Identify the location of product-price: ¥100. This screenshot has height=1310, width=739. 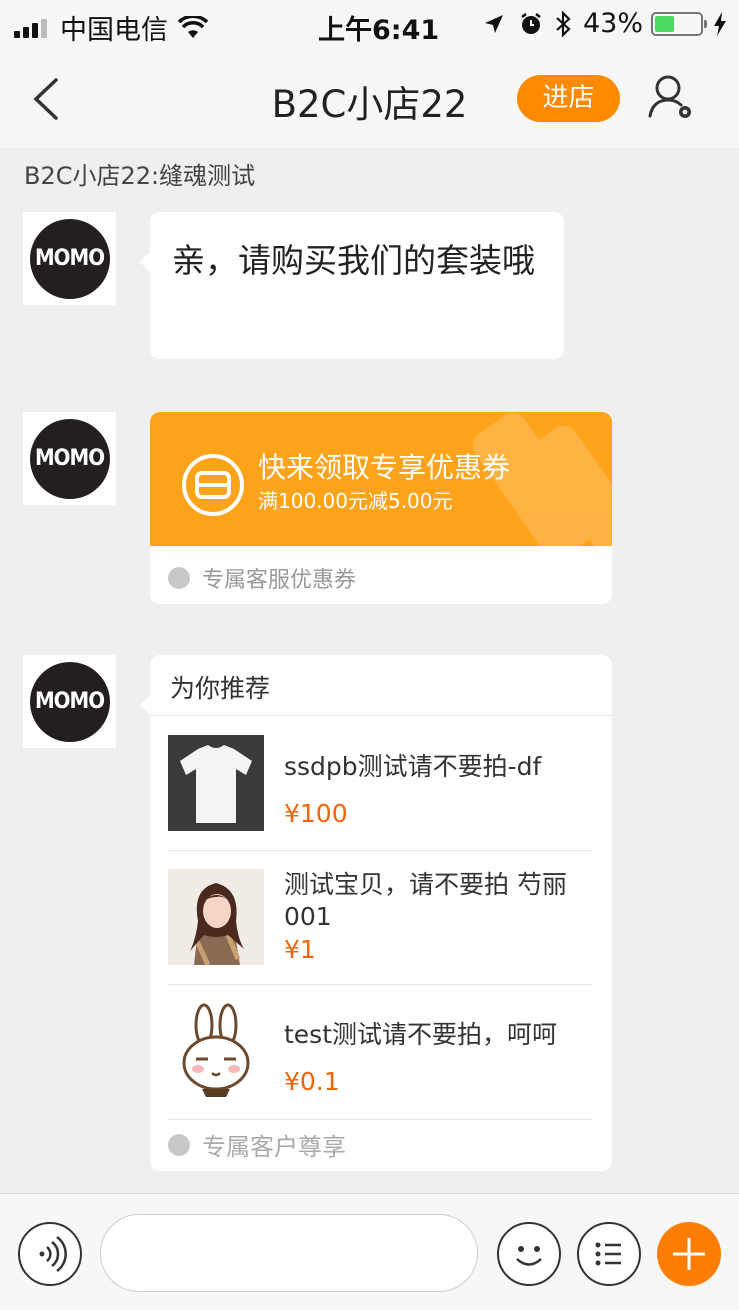
(316, 813).